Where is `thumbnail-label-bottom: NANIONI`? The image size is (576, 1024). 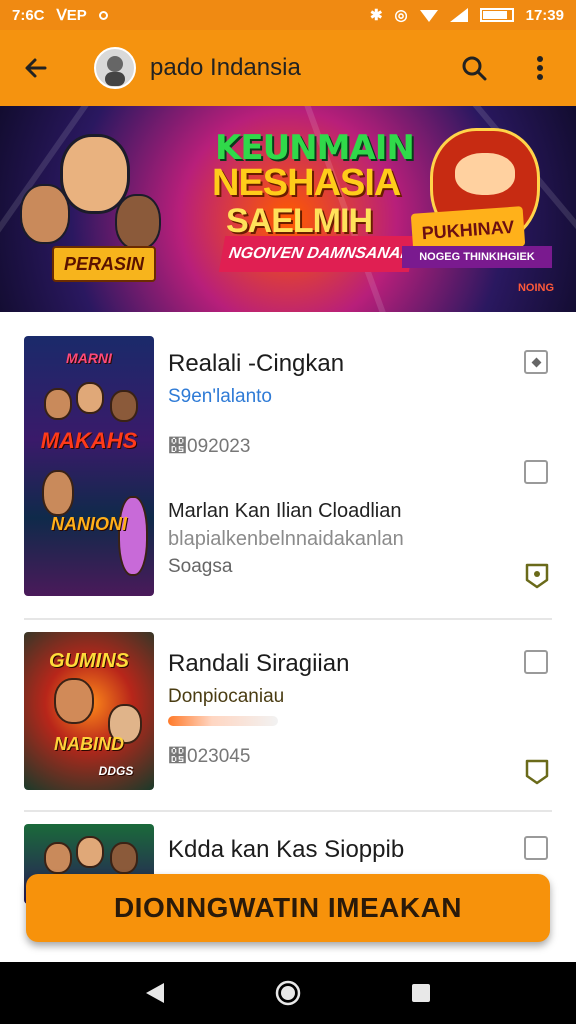
thumbnail-label-bottom: NANIONI is located at coordinates (89, 524).